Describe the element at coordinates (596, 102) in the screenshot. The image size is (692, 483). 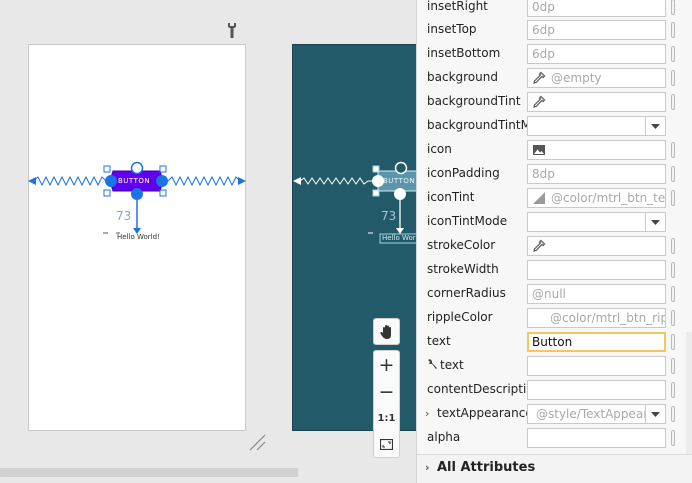
I see `attr-field-backgroundtint` at that location.